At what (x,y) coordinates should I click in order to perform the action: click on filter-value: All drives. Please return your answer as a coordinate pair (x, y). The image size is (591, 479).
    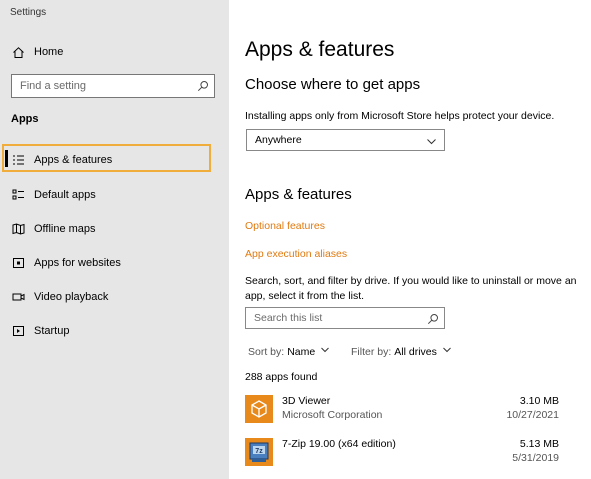
    Looking at the image, I should click on (415, 351).